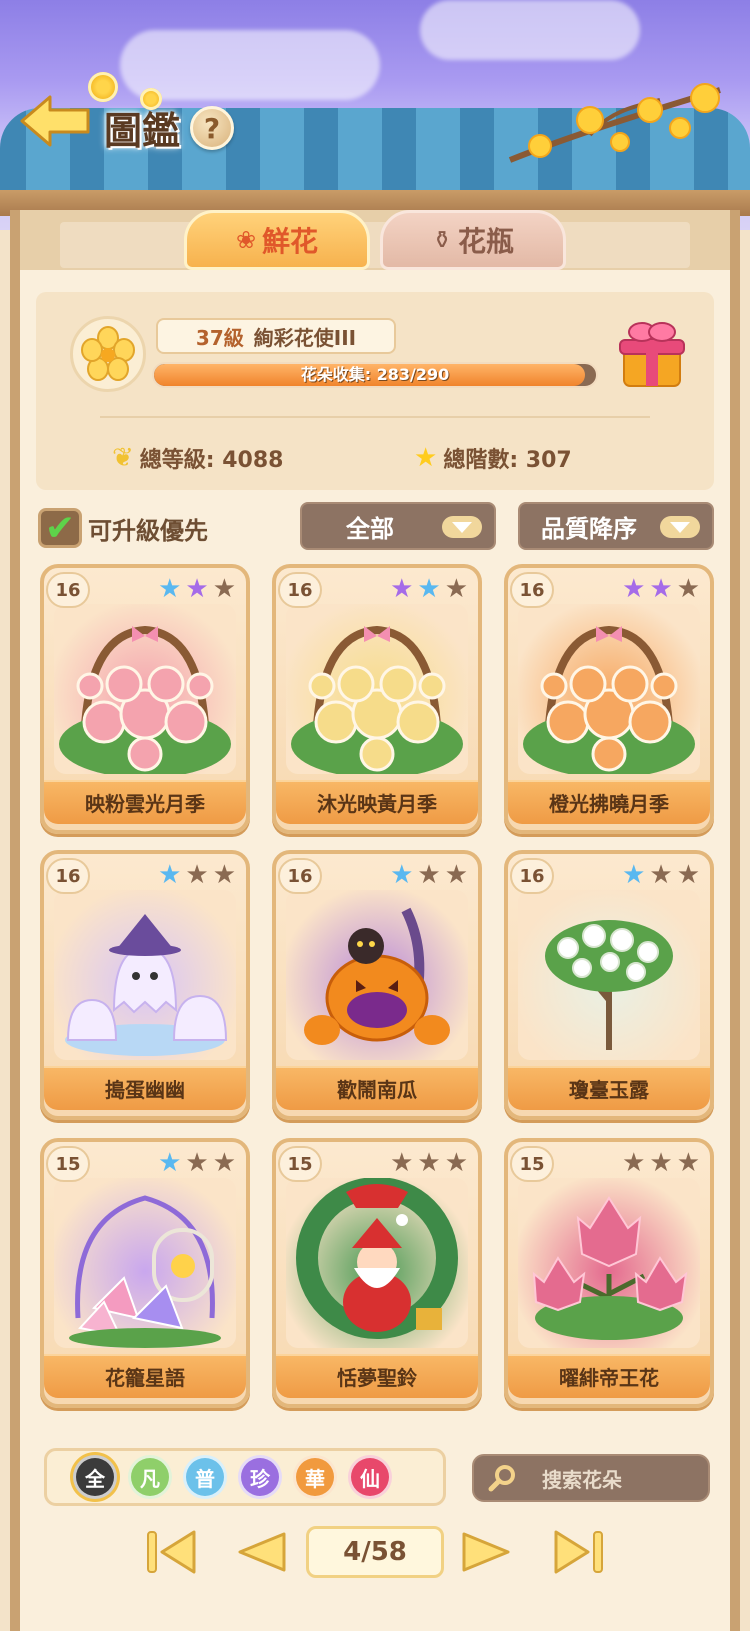 Image resolution: width=750 pixels, height=1631 pixels. I want to click on card-name: 映粉雲光月季, so click(145, 802).